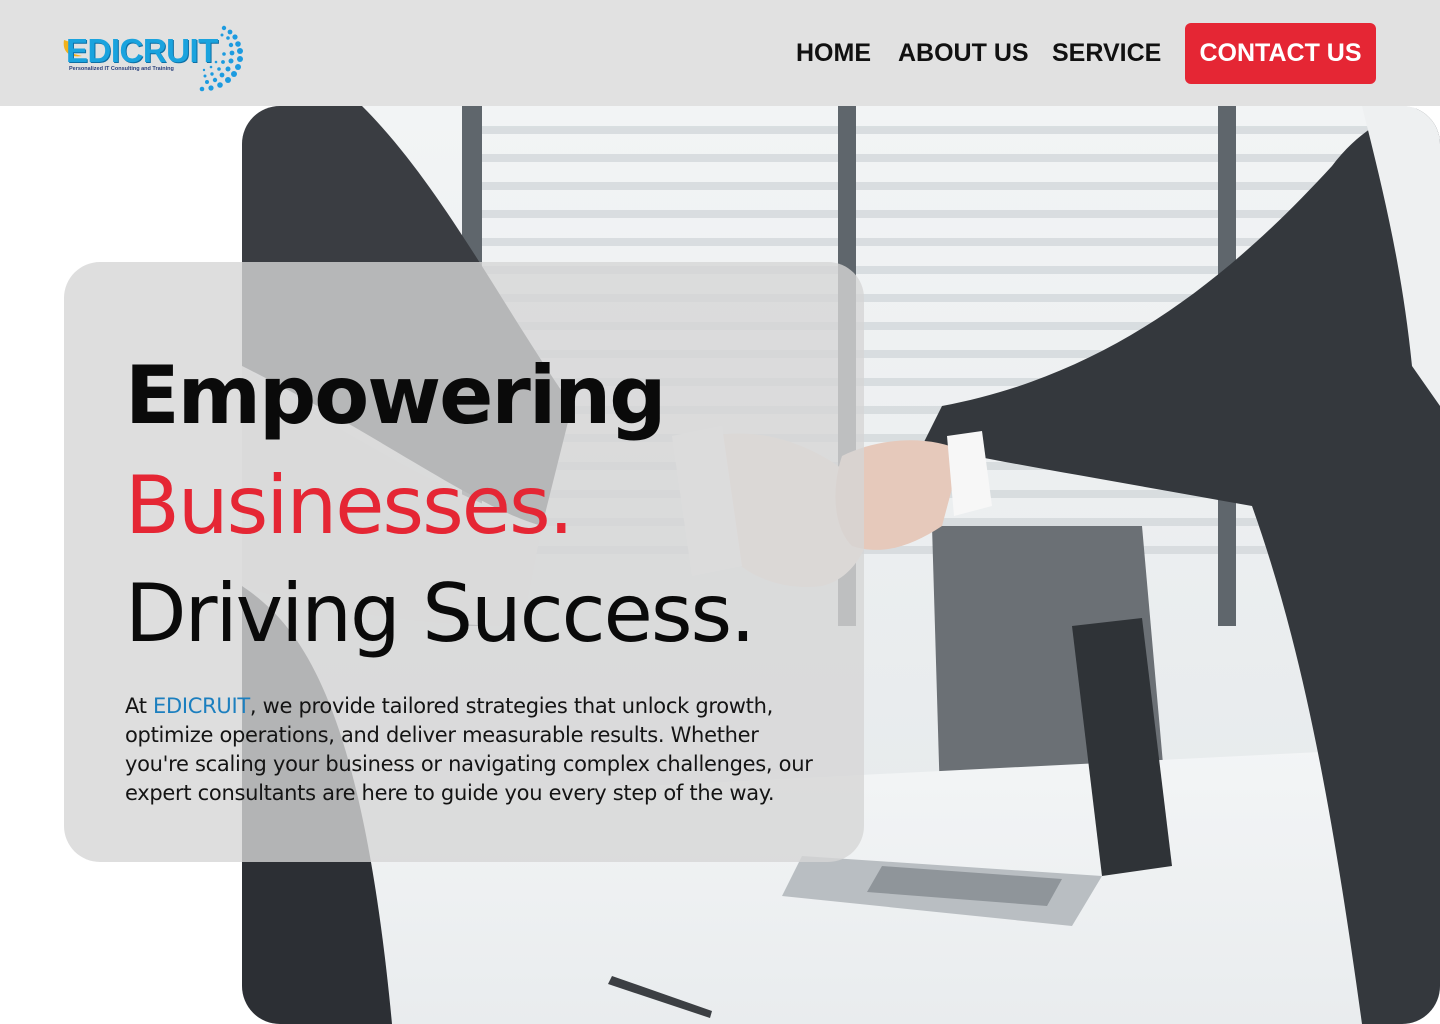 The image size is (1440, 1024). Describe the element at coordinates (833, 53) in the screenshot. I see `nav-home-link: HOME` at that location.